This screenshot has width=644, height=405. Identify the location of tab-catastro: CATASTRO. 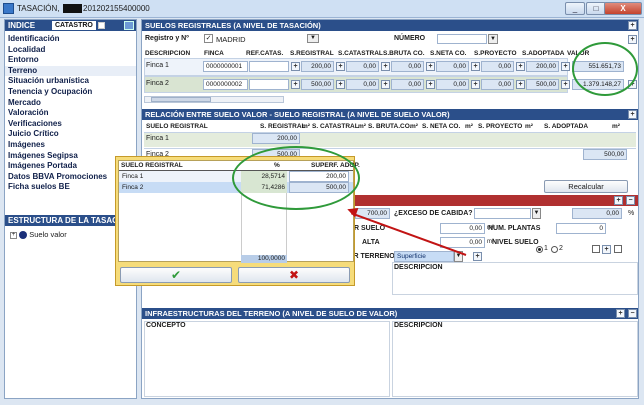
(74, 25).